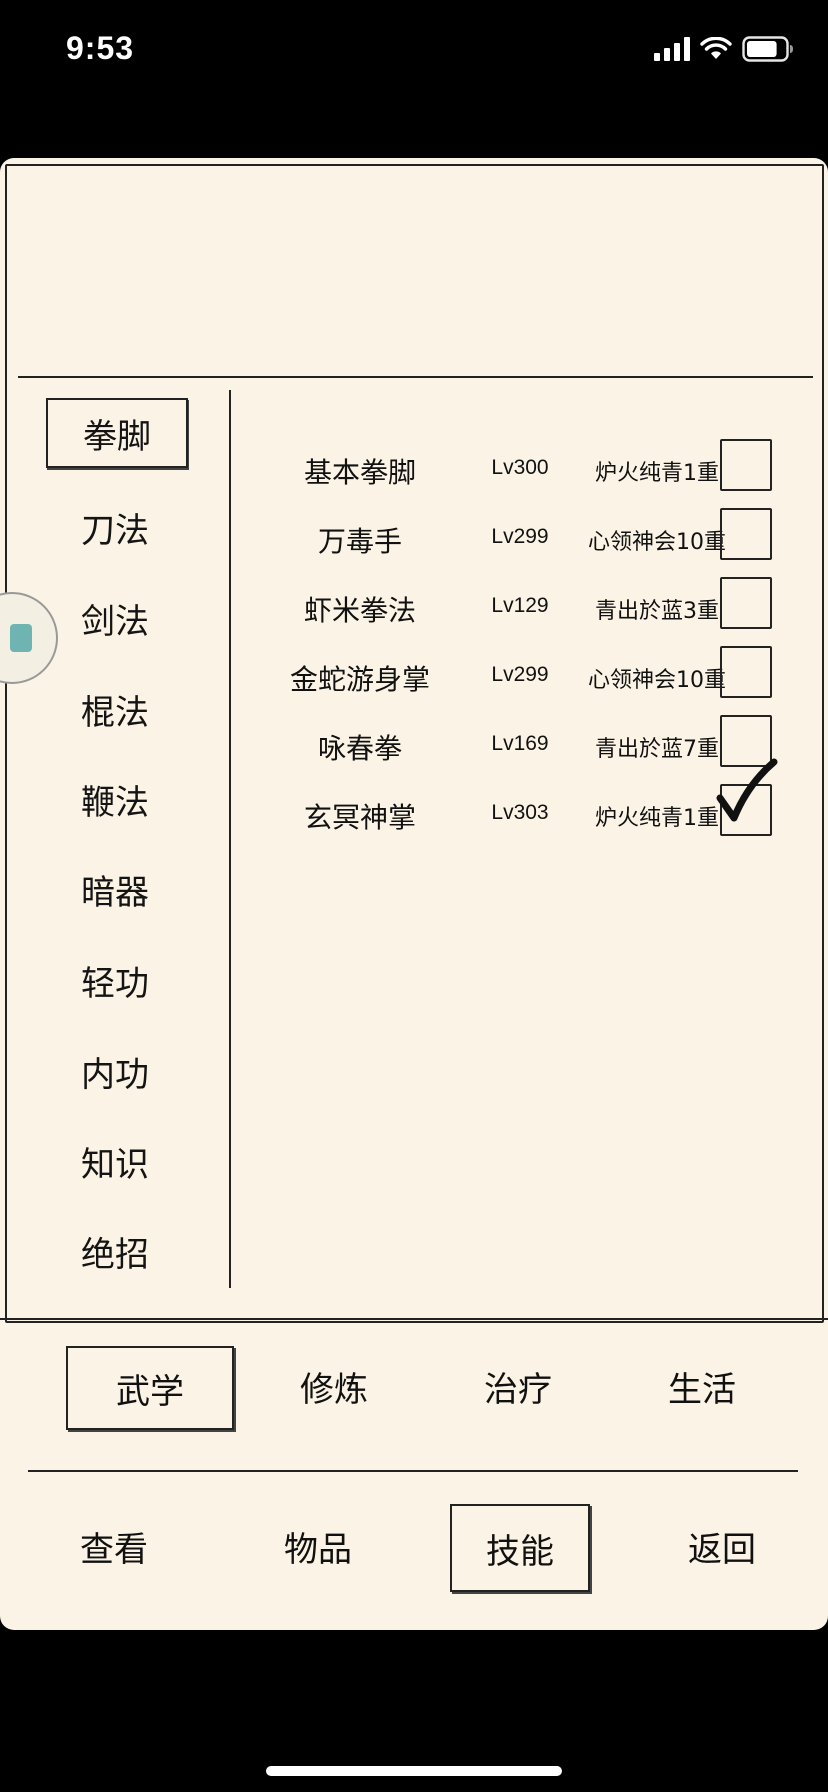 The image size is (828, 1792). What do you see at coordinates (359, 541) in the screenshot?
I see `skill-name: 万毒手` at bounding box center [359, 541].